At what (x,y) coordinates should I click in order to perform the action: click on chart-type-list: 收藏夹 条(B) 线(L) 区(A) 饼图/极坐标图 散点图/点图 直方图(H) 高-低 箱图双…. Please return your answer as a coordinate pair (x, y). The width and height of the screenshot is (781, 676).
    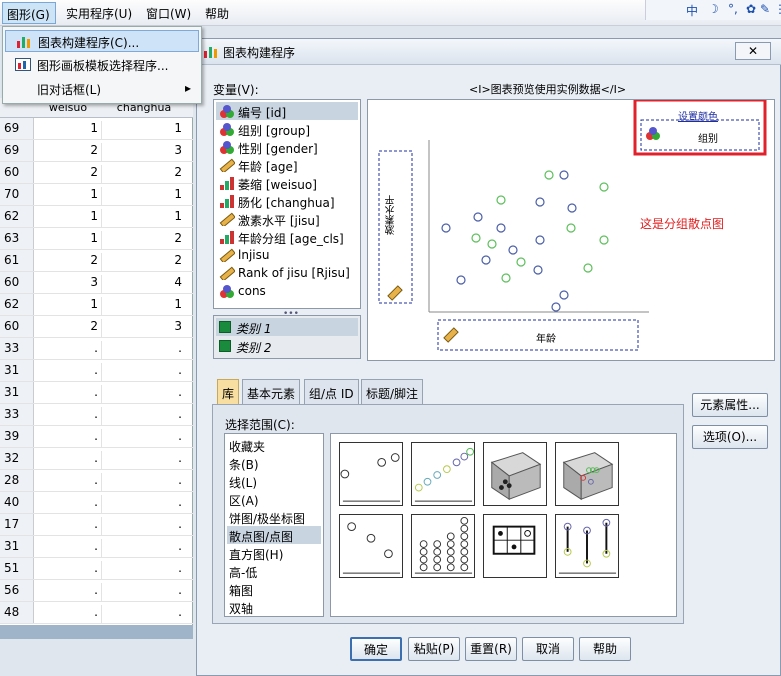
    Looking at the image, I should click on (274, 525).